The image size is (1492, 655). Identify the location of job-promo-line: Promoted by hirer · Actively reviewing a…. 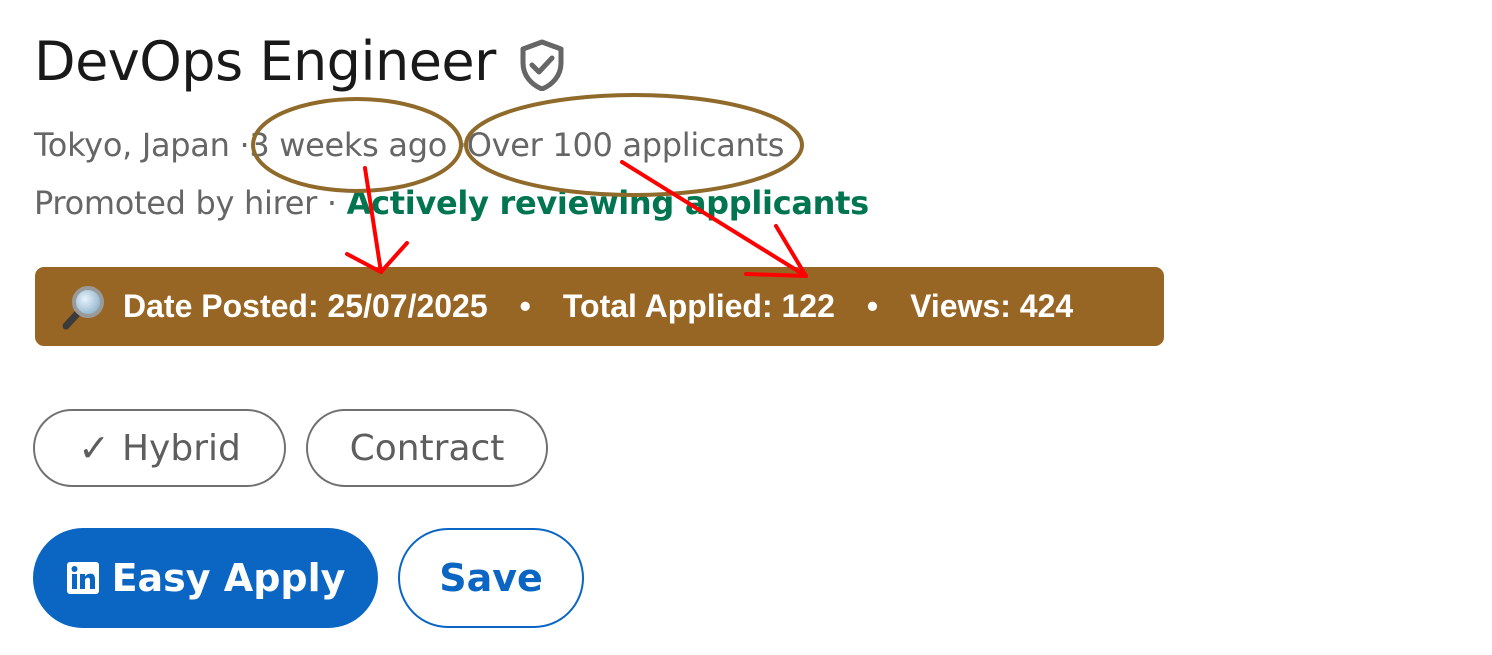
(451, 203).